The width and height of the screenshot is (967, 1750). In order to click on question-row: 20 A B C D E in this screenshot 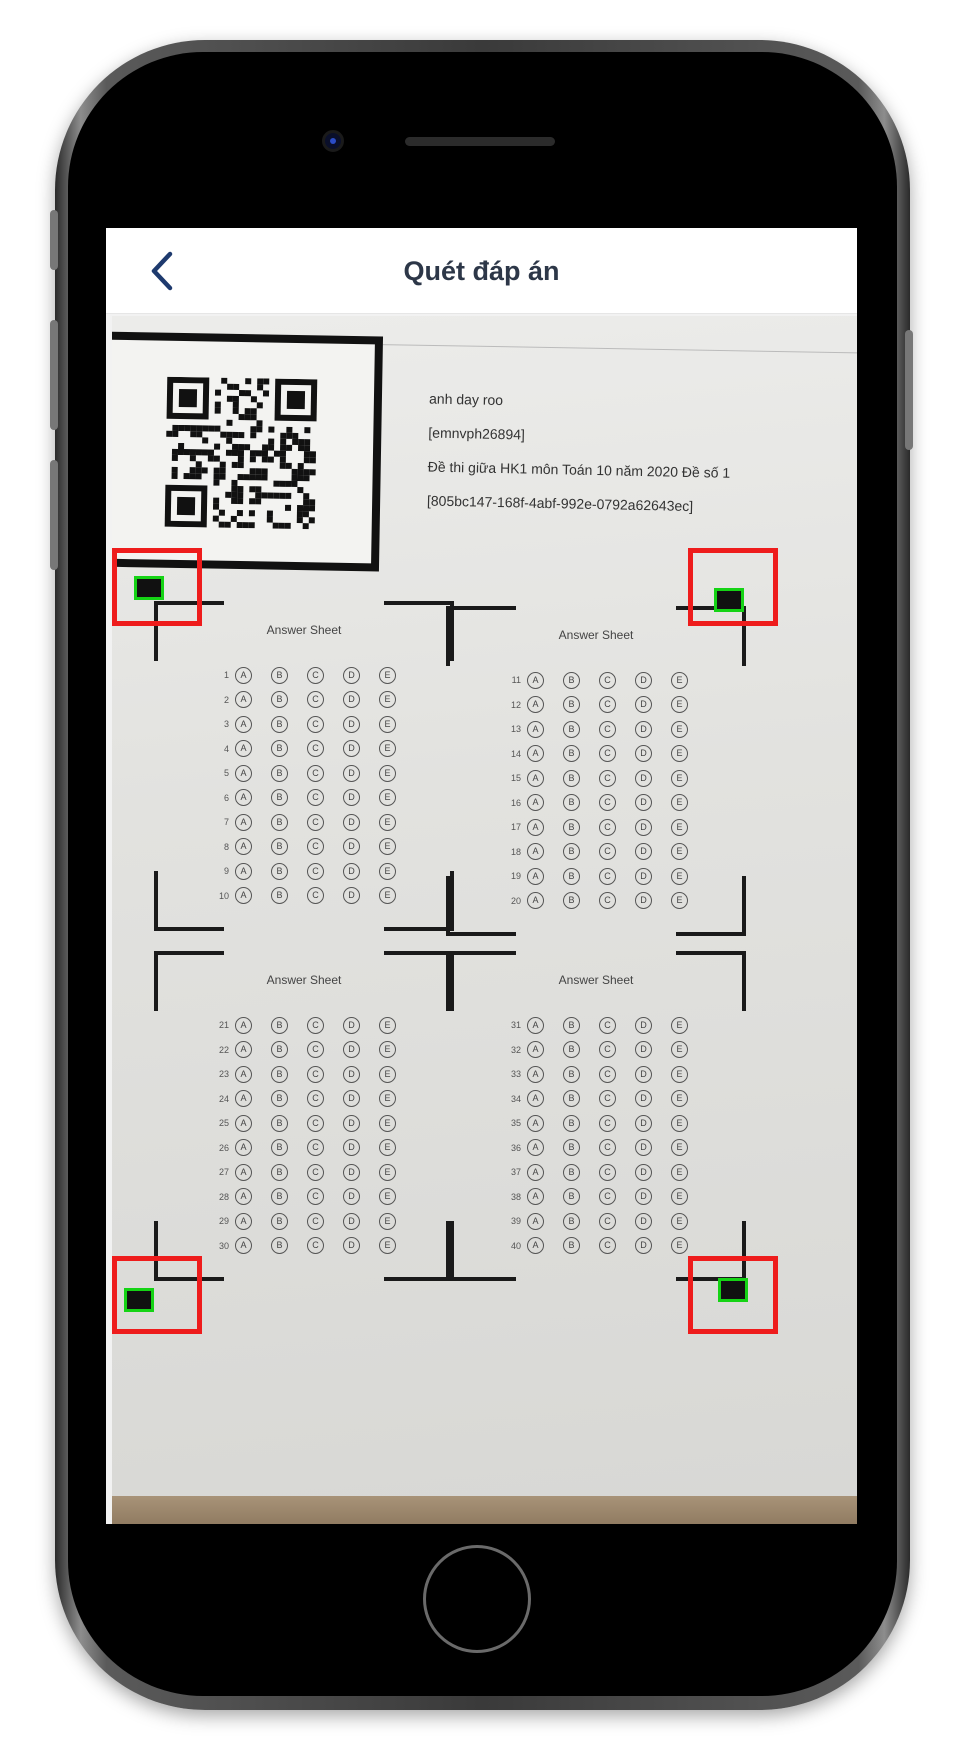, I will do `click(604, 901)`.